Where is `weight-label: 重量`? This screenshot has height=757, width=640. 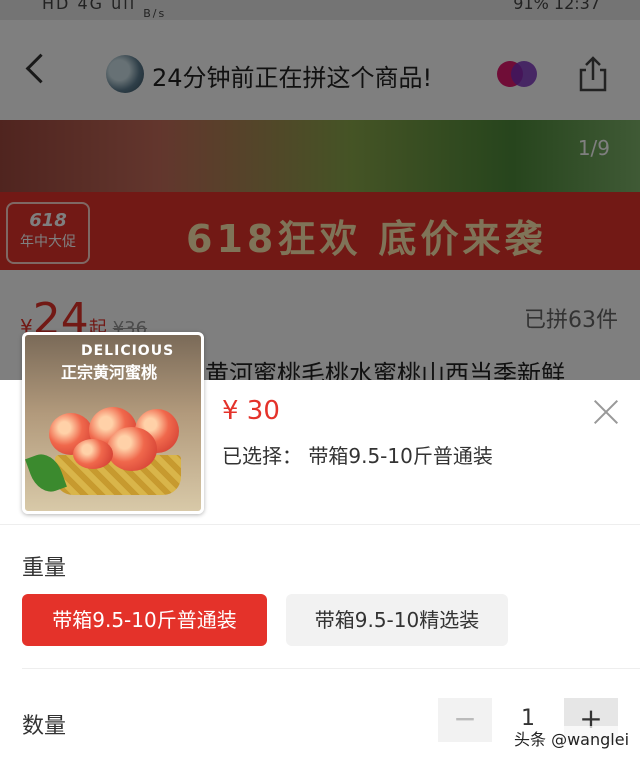 weight-label: 重量 is located at coordinates (44, 568).